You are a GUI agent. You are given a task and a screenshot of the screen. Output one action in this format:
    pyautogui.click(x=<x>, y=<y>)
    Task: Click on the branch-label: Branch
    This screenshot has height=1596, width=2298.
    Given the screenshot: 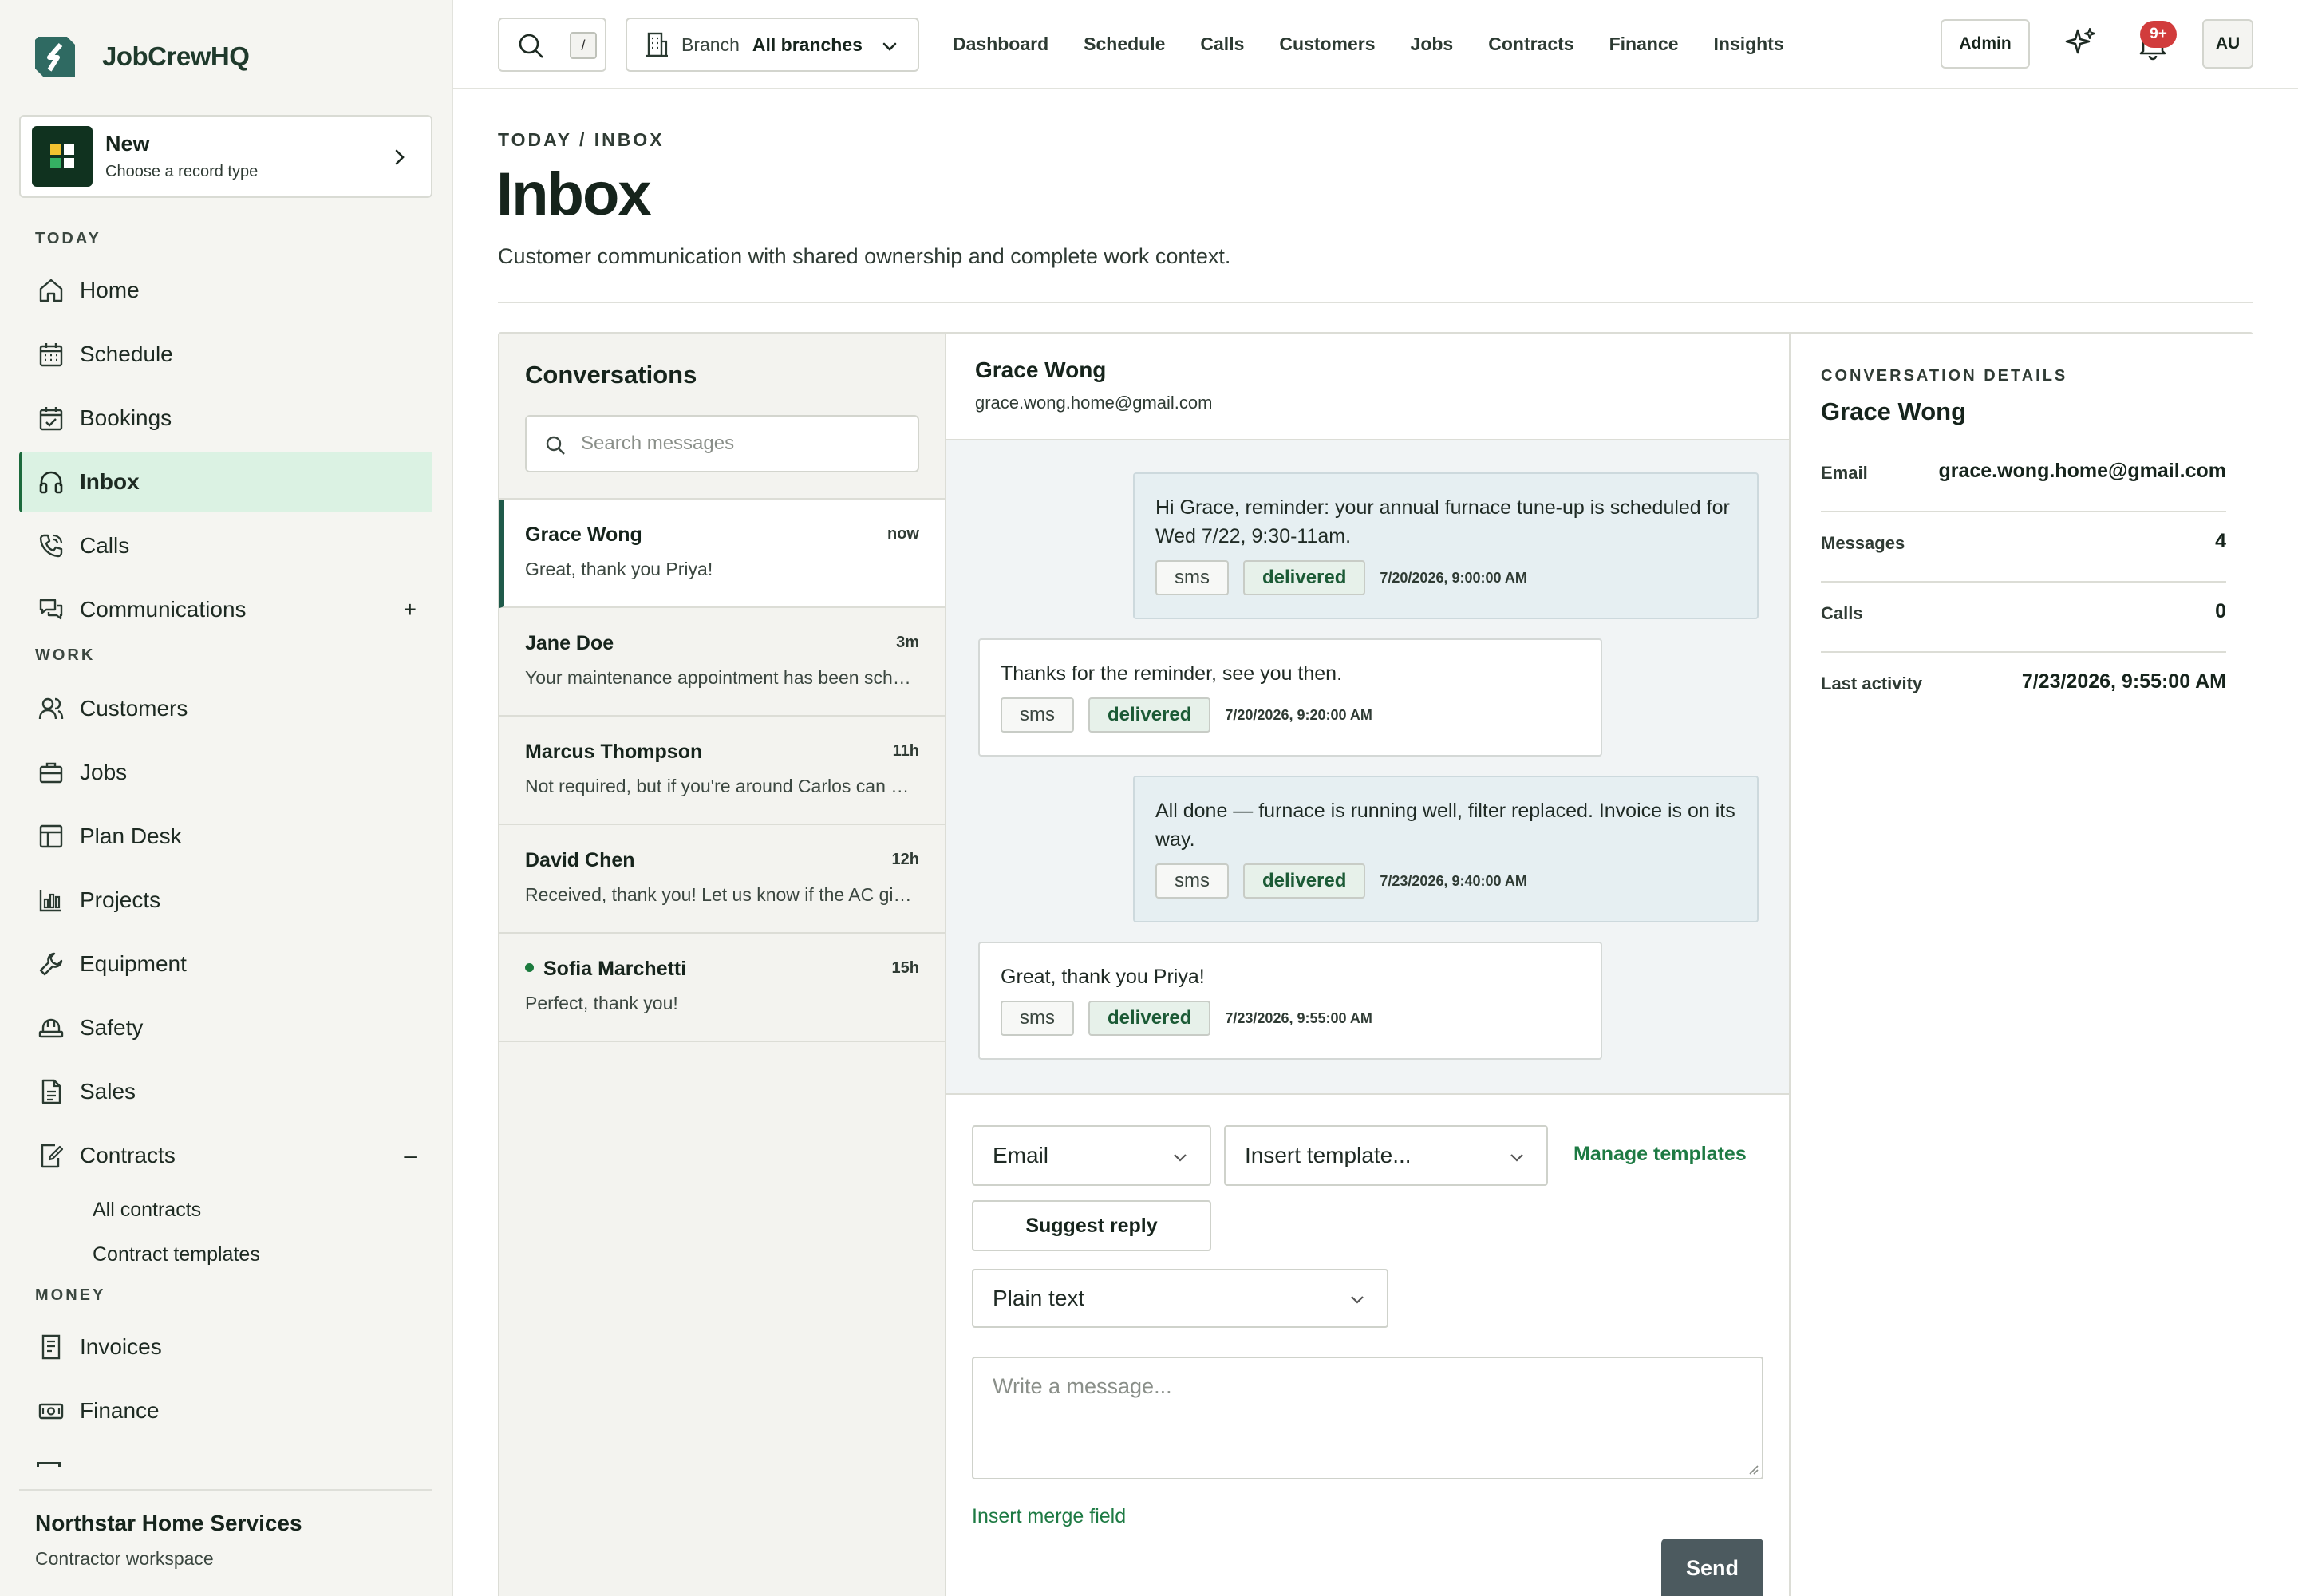 What is the action you would take?
    pyautogui.click(x=711, y=44)
    